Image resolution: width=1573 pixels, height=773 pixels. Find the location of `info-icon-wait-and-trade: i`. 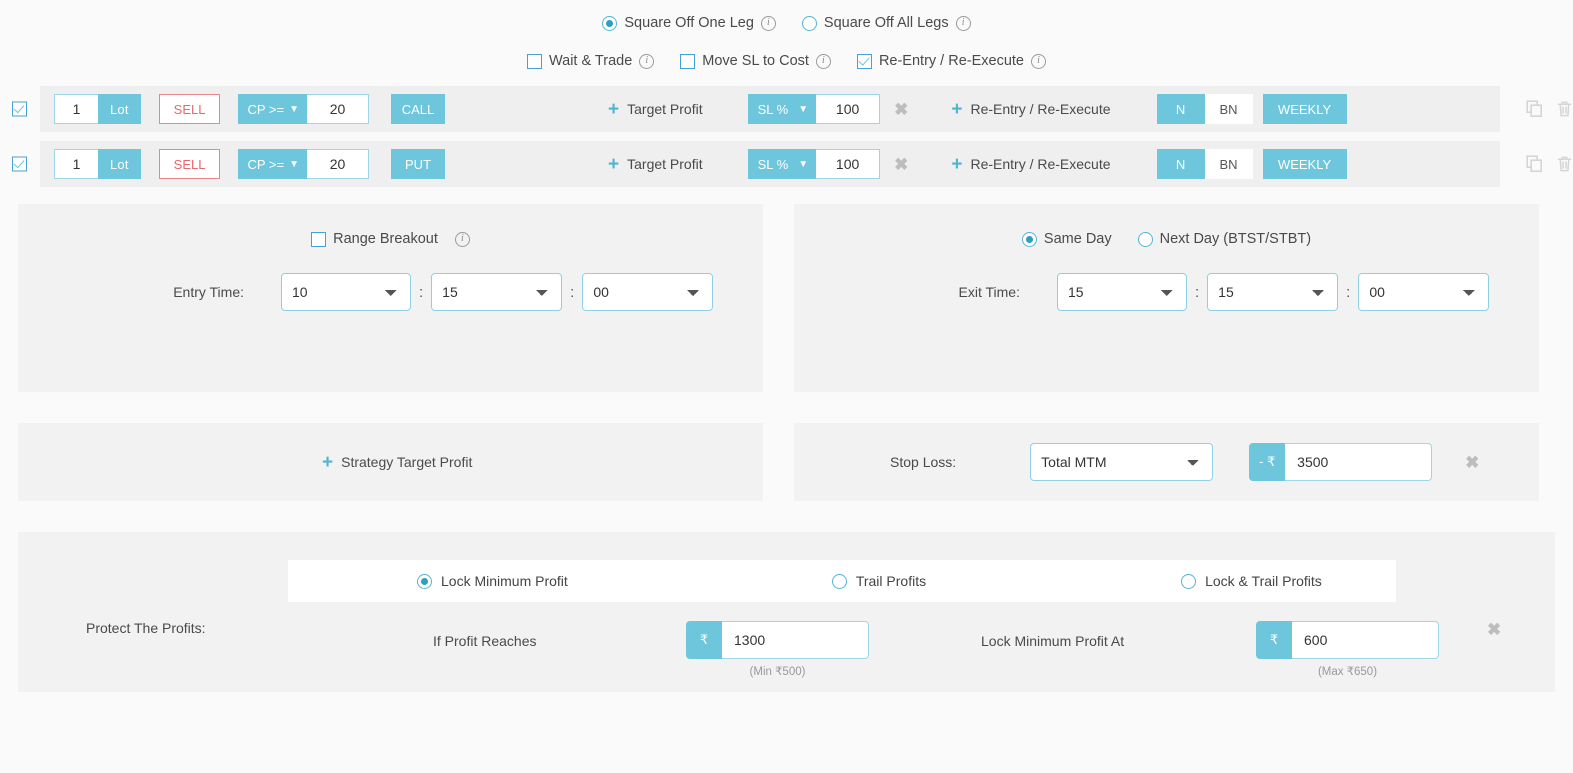

info-icon-wait-and-trade: i is located at coordinates (647, 61).